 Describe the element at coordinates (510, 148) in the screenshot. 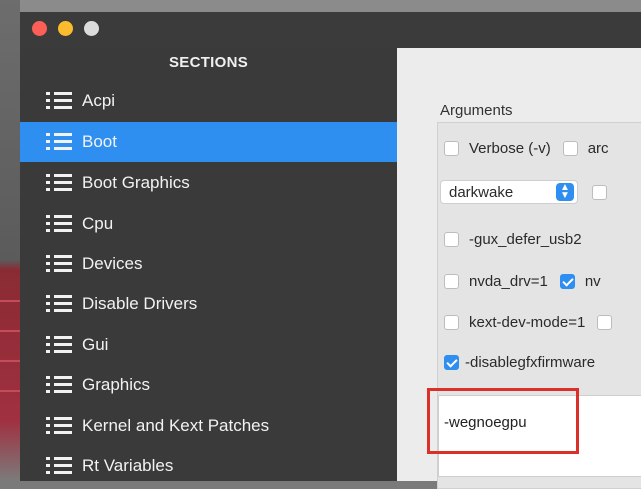

I see `verbose-label: Verbose (-v)` at that location.